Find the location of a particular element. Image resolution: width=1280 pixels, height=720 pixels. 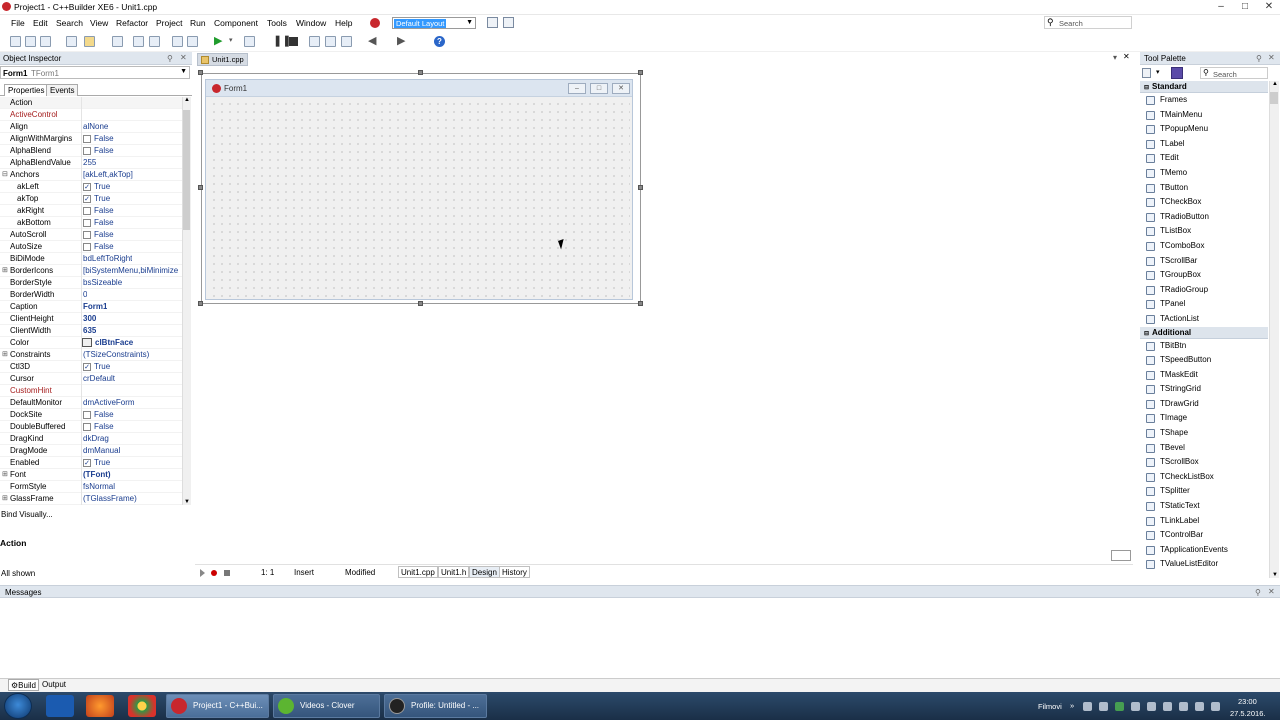

form1-caption-bar: Form1 – □ ✕ is located at coordinates (419, 88).